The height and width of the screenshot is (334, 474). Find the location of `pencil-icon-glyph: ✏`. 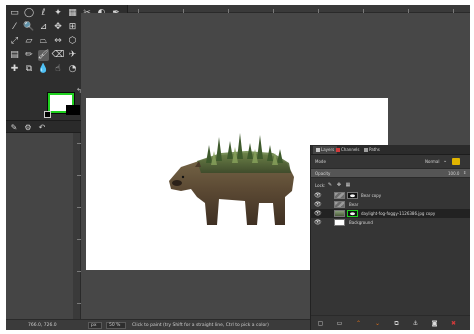

pencil-icon-glyph: ✏ is located at coordinates (29, 55).